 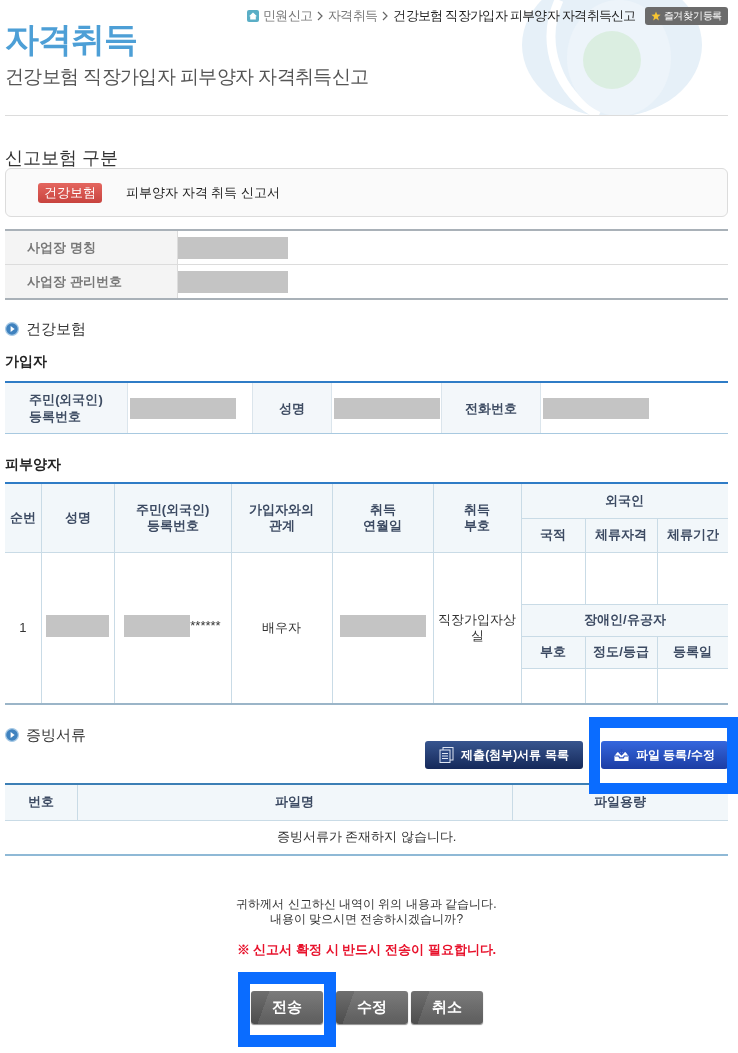 What do you see at coordinates (91, 247) in the screenshot?
I see `field-label: 사업장 명칭` at bounding box center [91, 247].